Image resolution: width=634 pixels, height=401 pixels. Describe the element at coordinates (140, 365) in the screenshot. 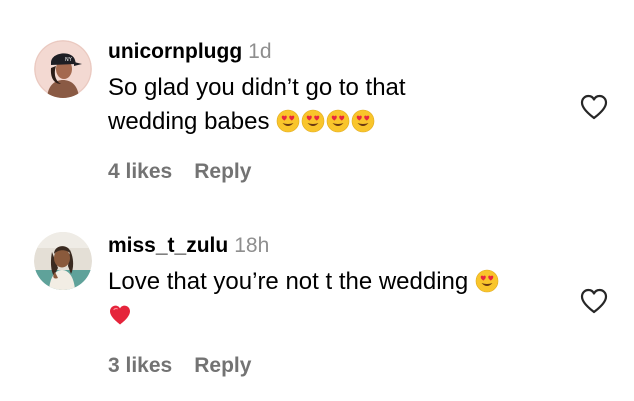

I see `likes-count: 3 likes` at that location.